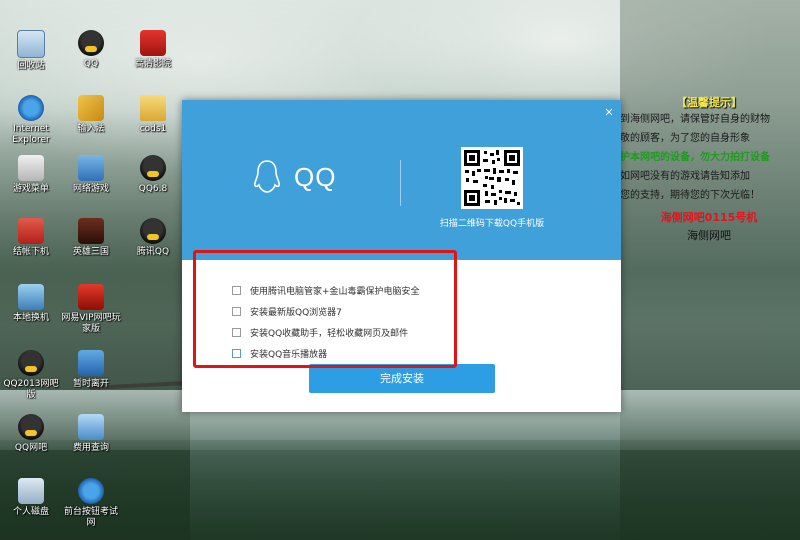 The image size is (800, 540). I want to click on desktop-icon-qq-netbar: QQ网吧, so click(31, 434).